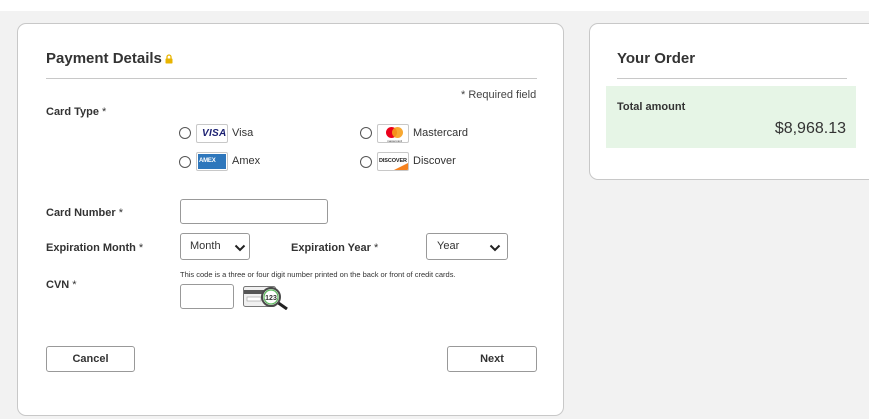  I want to click on top-strip, so click(434, 5).